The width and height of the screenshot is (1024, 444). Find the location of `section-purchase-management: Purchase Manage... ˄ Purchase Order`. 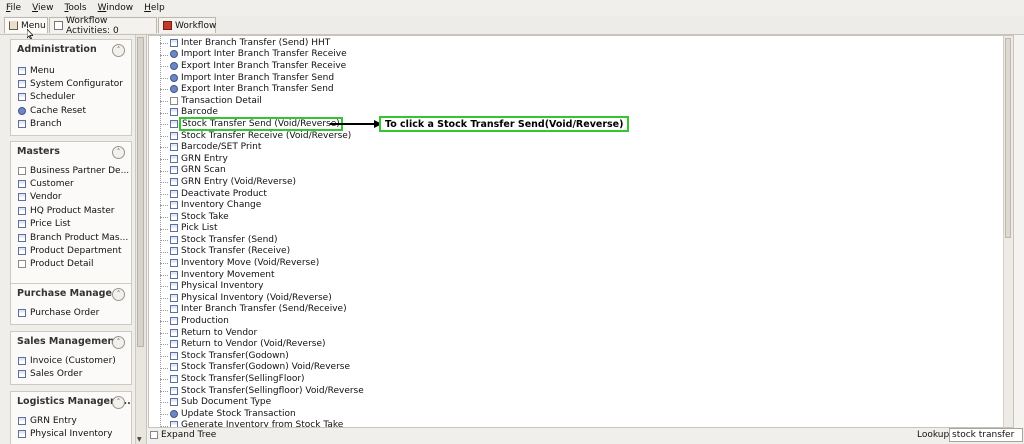

section-purchase-management: Purchase Manage... ˄ Purchase Order is located at coordinates (71, 304).